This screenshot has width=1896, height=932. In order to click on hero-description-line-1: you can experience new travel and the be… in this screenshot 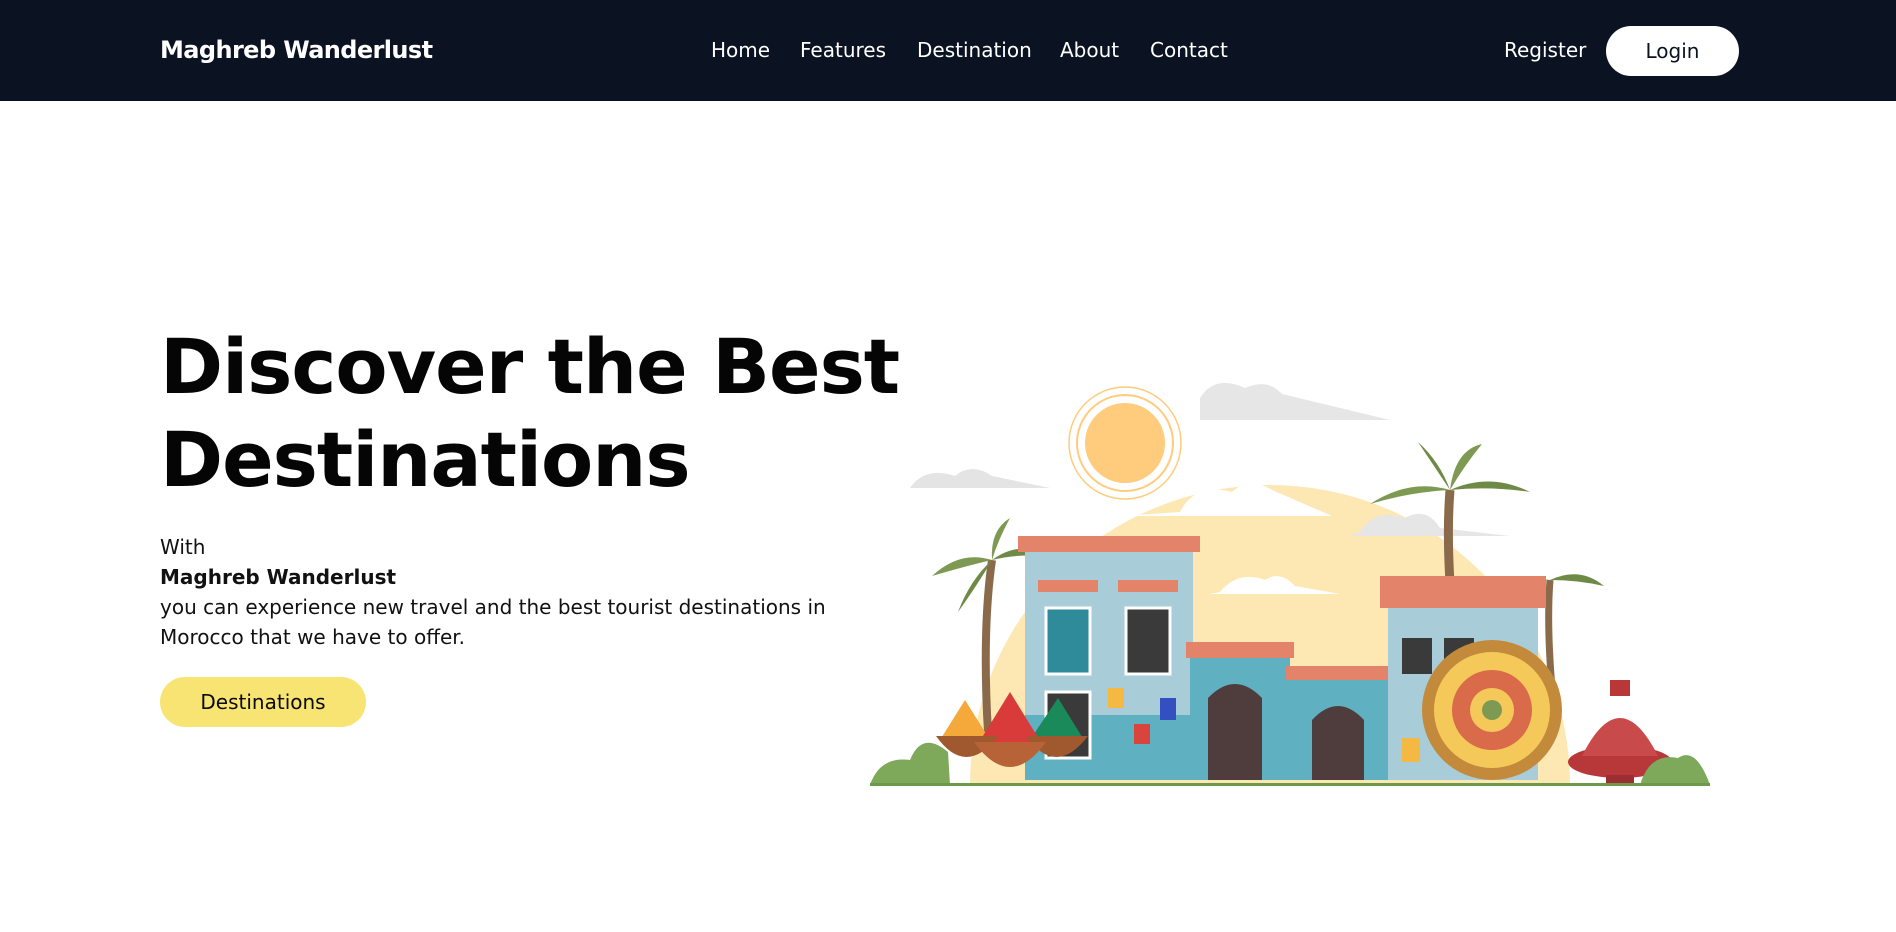, I will do `click(493, 607)`.